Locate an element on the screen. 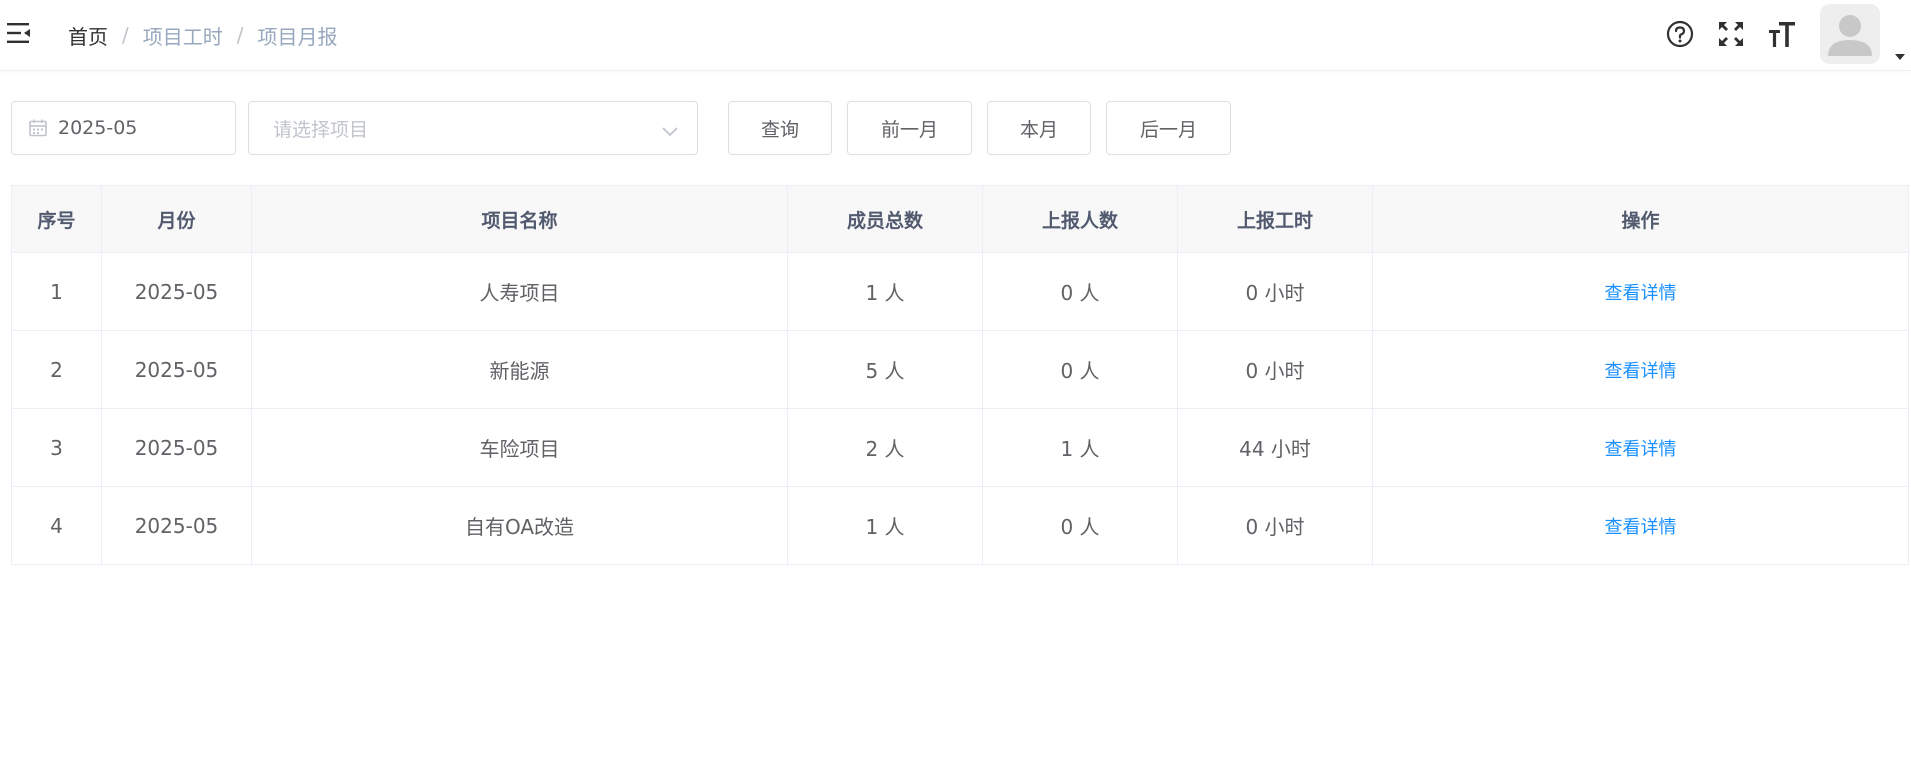 This screenshot has height=783, width=1911. question-circle-icon is located at coordinates (1680, 34).